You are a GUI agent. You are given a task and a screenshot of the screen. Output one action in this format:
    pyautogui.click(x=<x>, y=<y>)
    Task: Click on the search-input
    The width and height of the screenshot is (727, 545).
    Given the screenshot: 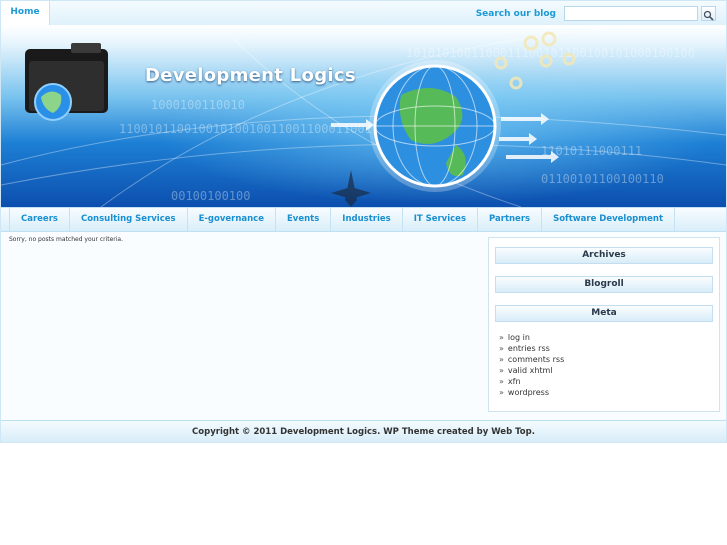 What is the action you would take?
    pyautogui.click(x=631, y=13)
    